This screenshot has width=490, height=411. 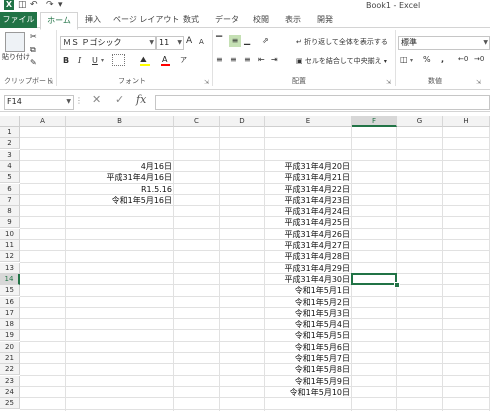 I want to click on cell-e16: 令和1年5月2日, so click(x=308, y=302).